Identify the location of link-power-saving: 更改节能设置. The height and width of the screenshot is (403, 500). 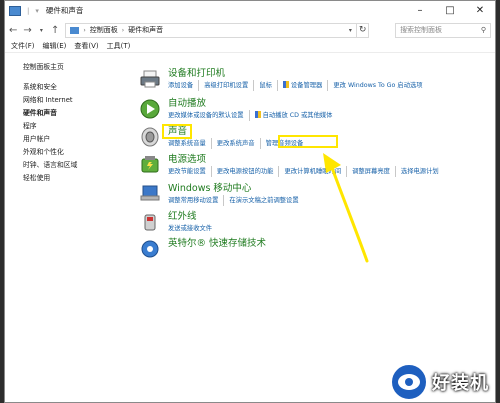
(190, 171).